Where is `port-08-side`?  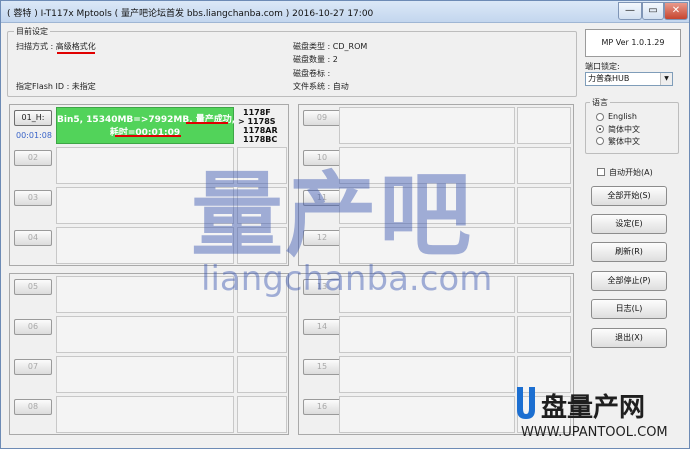
port-08-side is located at coordinates (262, 414).